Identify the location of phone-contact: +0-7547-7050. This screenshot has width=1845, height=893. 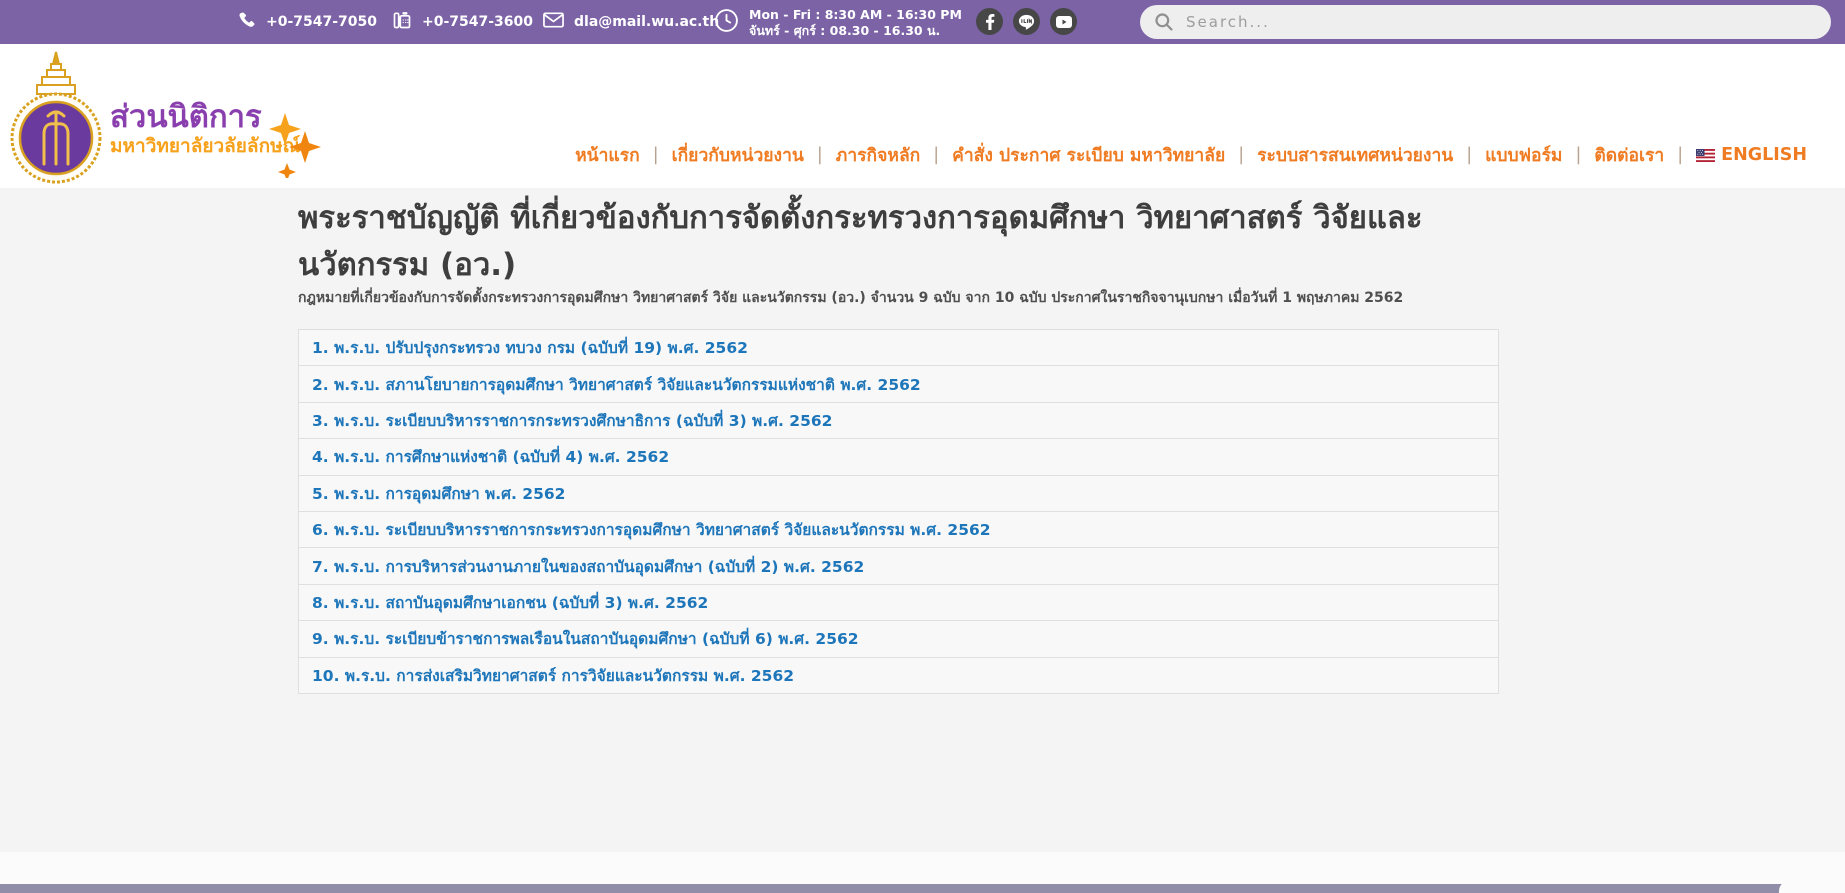
(307, 22).